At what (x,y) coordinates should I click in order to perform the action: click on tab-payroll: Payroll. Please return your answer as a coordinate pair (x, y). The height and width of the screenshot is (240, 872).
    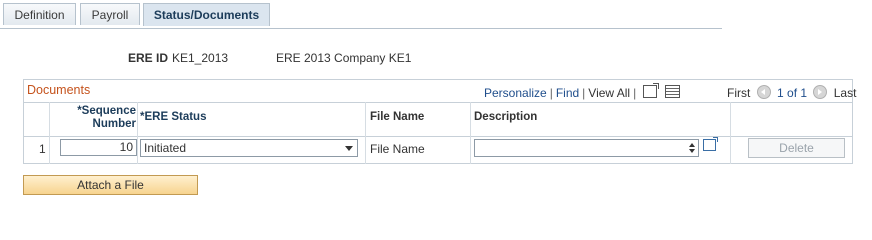
    Looking at the image, I should click on (110, 14).